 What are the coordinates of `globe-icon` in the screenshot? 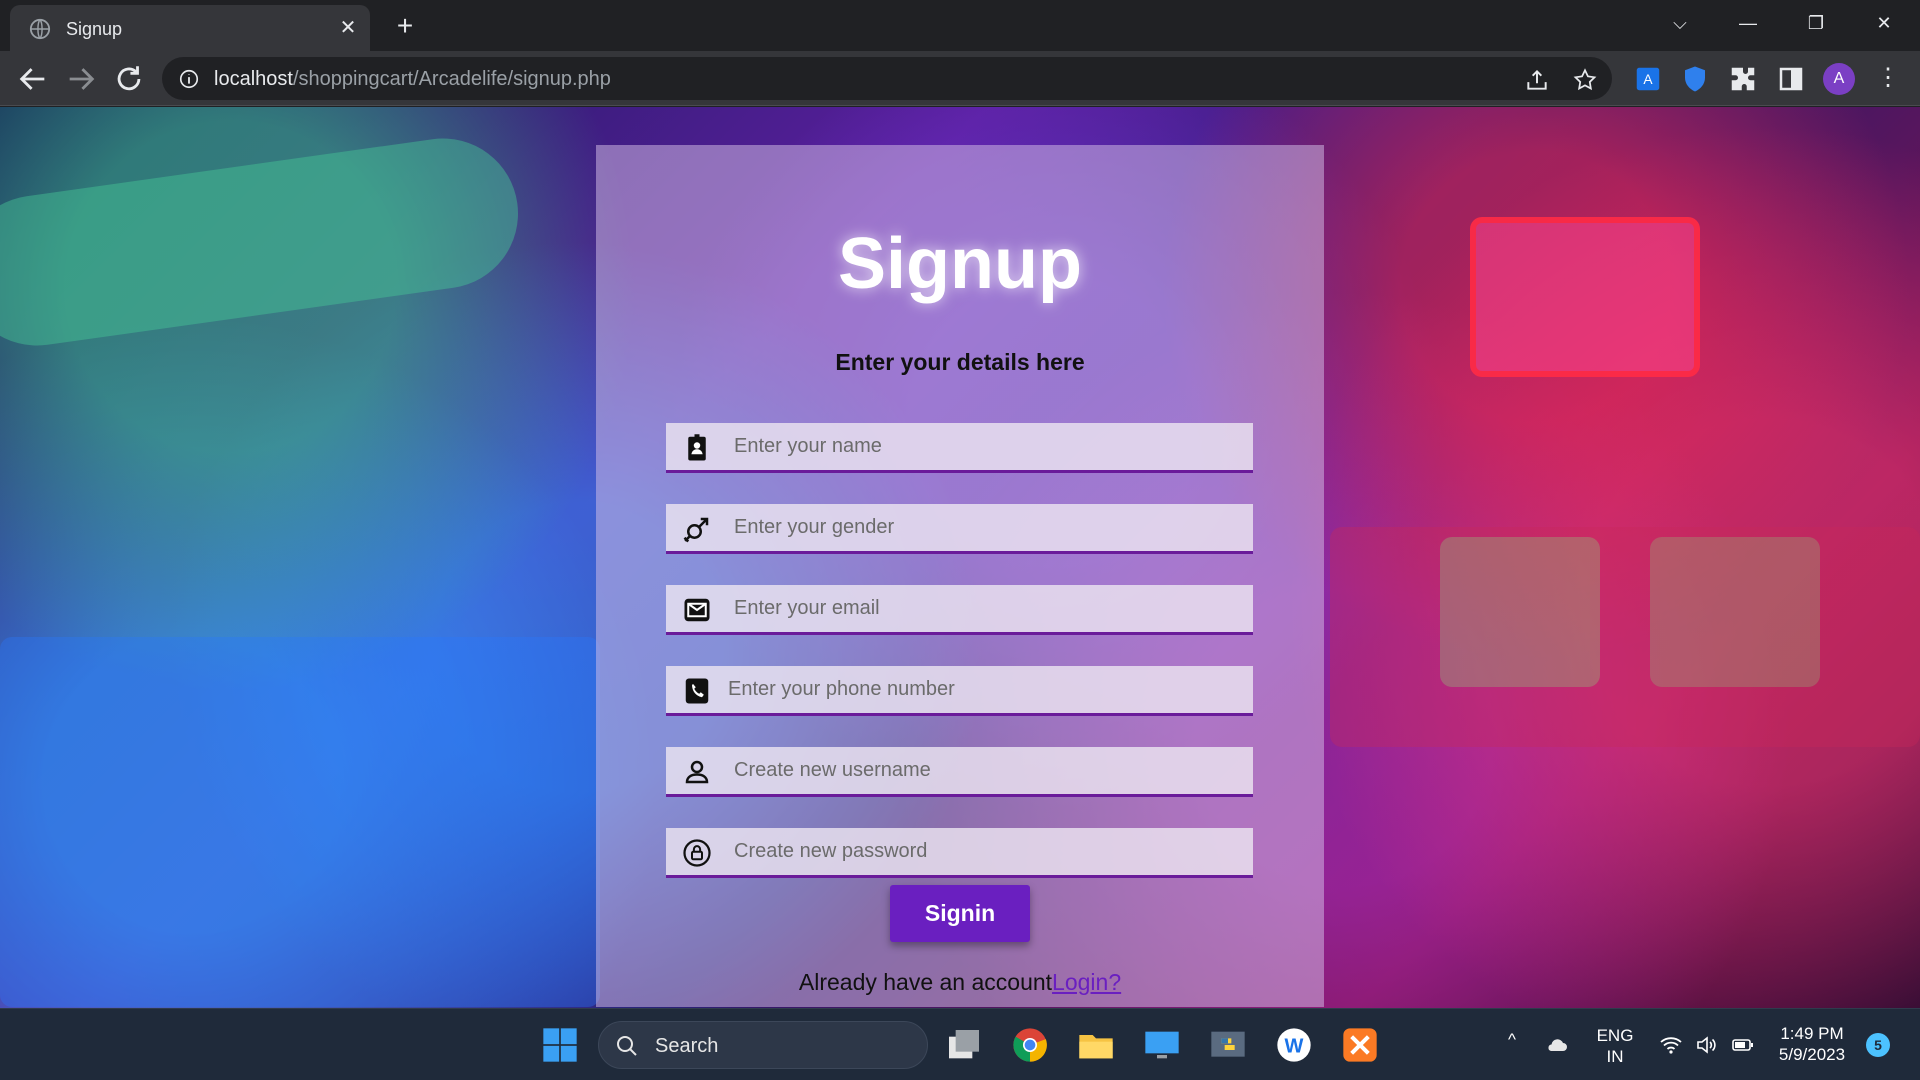 It's located at (40, 29).